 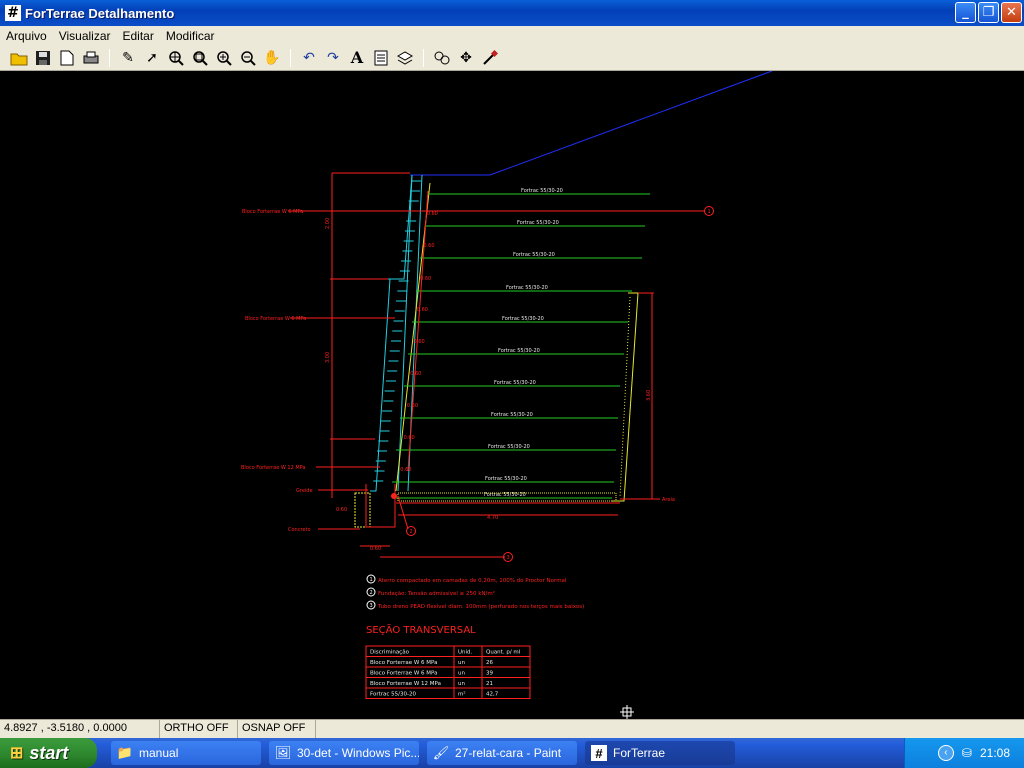 What do you see at coordinates (328, 357) in the screenshot?
I see `dimension-label: 3.00` at bounding box center [328, 357].